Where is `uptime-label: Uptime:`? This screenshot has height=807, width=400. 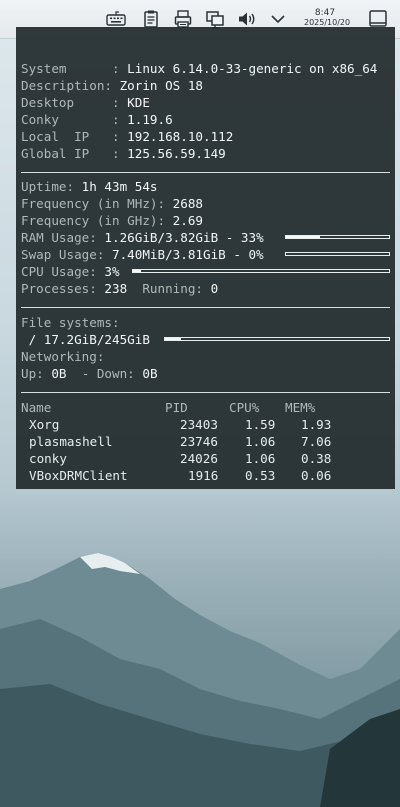 uptime-label: Uptime: is located at coordinates (48, 186).